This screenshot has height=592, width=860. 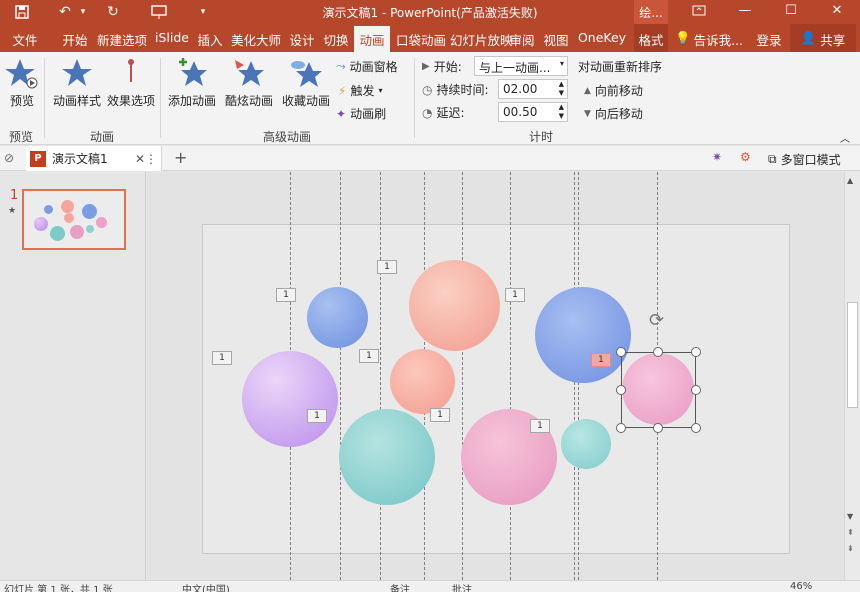 I want to click on tab-transitions: 切换, so click(x=336, y=38).